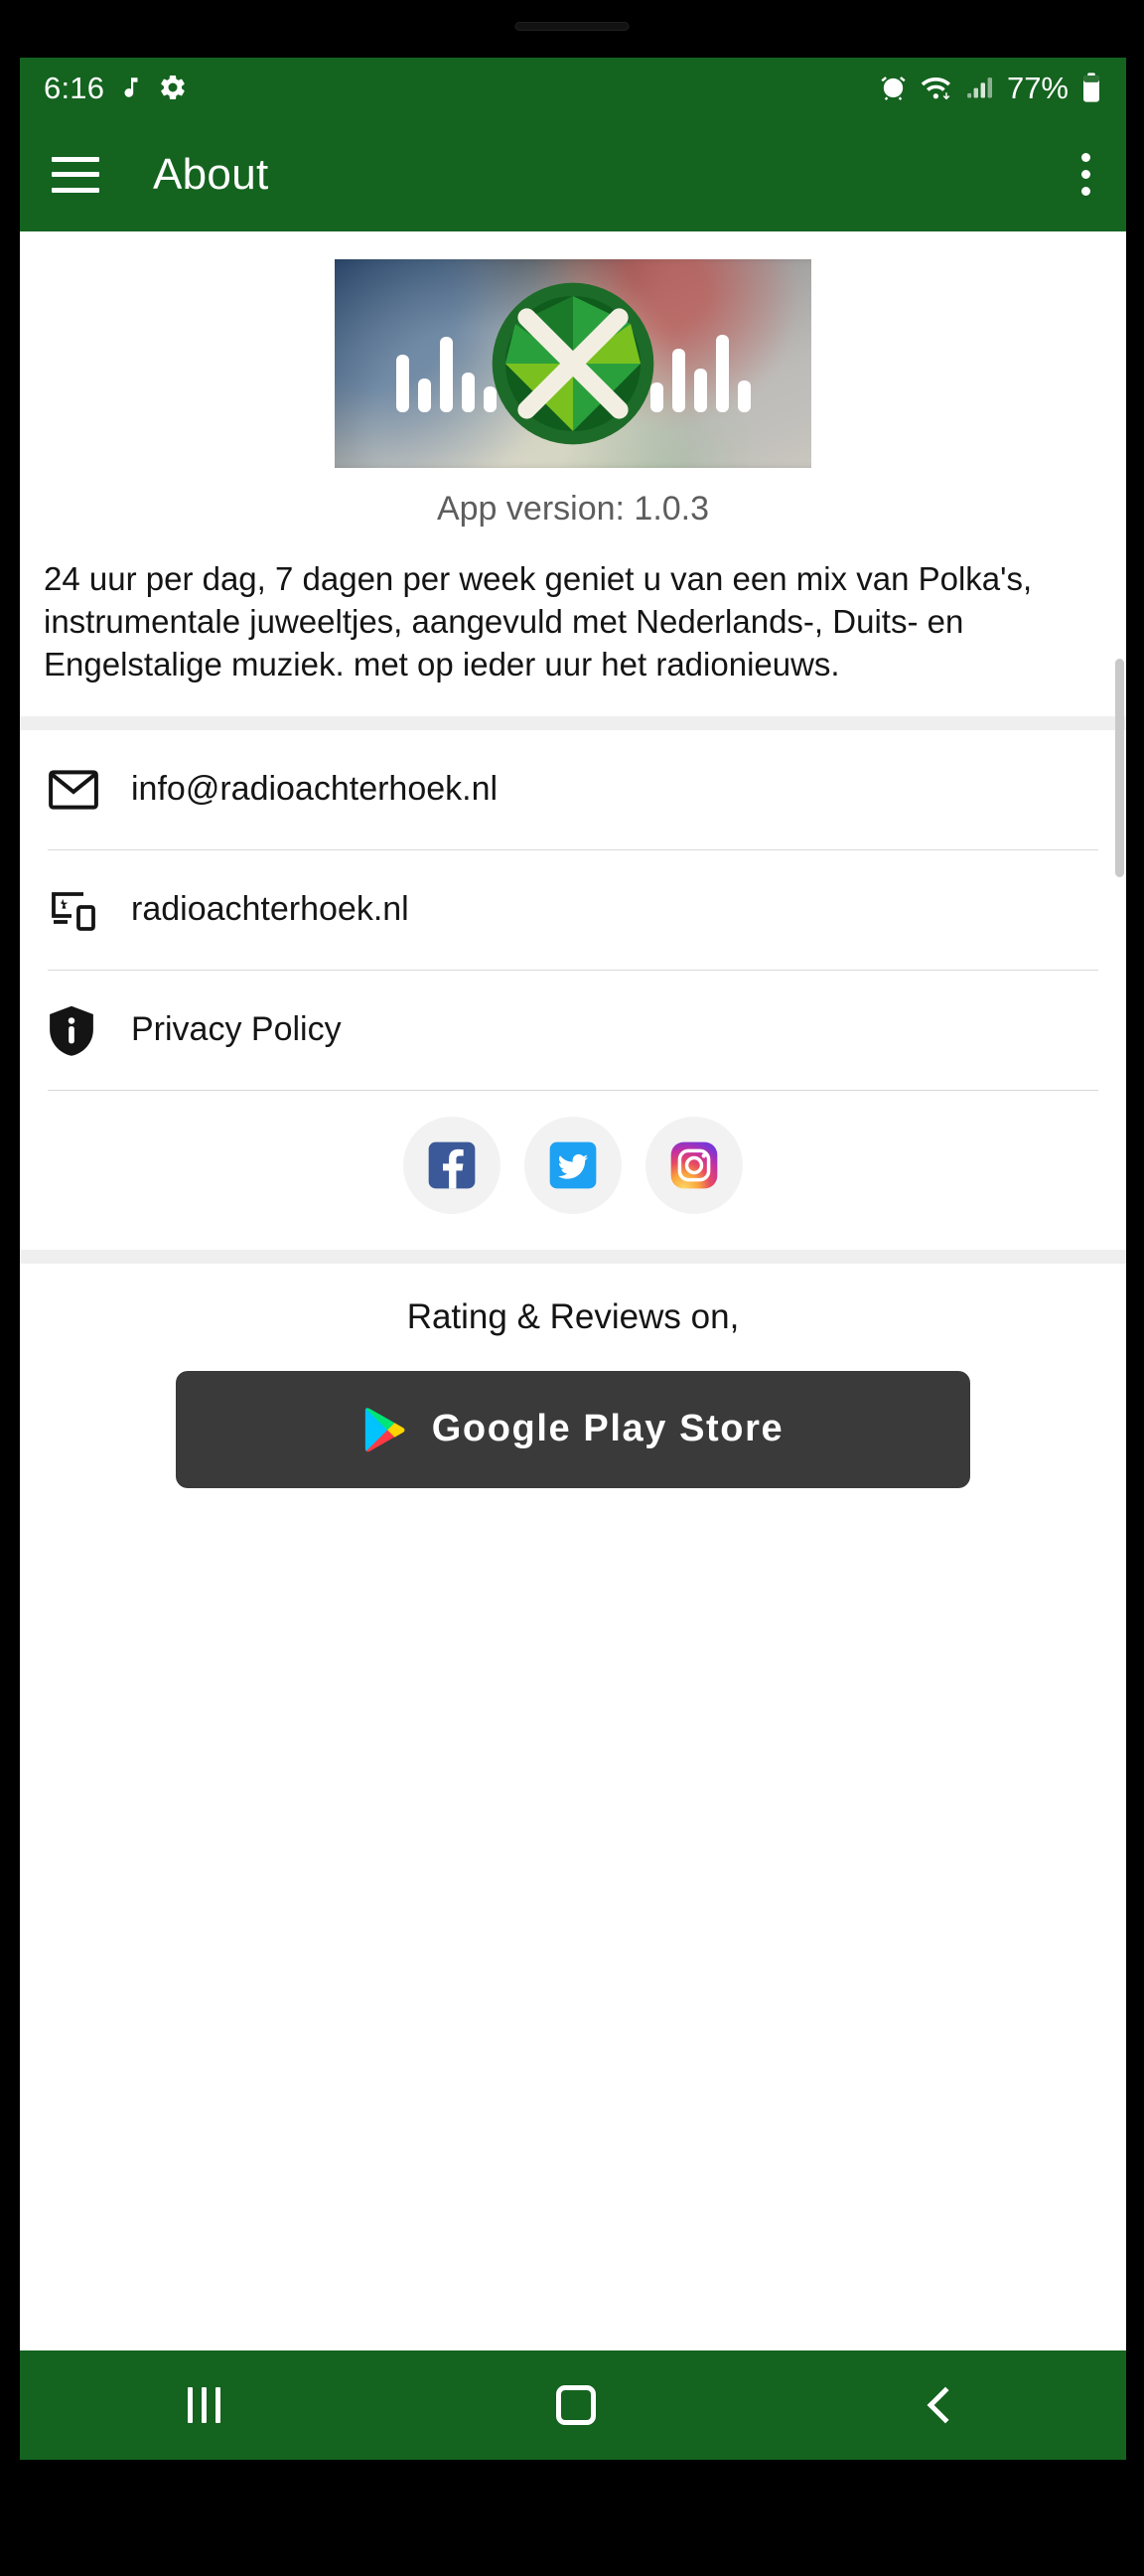 The height and width of the screenshot is (2576, 1144). What do you see at coordinates (1119, 768) in the screenshot?
I see `scrollbar-thumb` at bounding box center [1119, 768].